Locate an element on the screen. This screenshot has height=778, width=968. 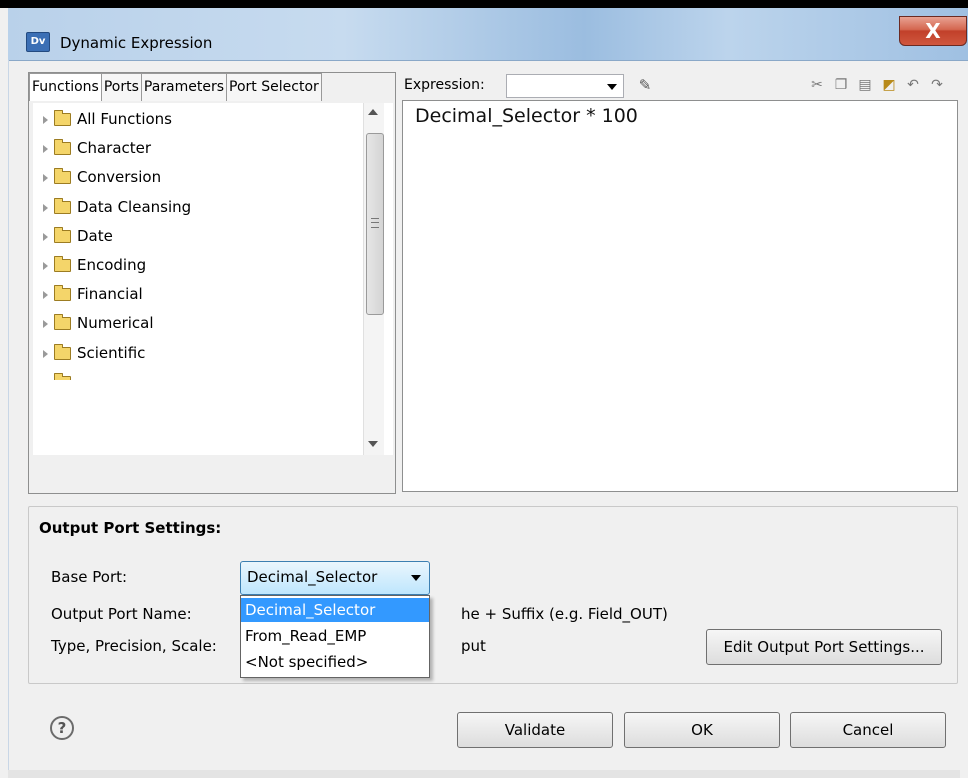
scroll-up-arrow-icon is located at coordinates (373, 112).